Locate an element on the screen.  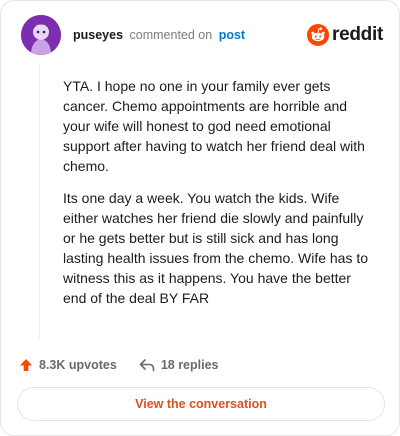
post-link: post is located at coordinates (232, 35).